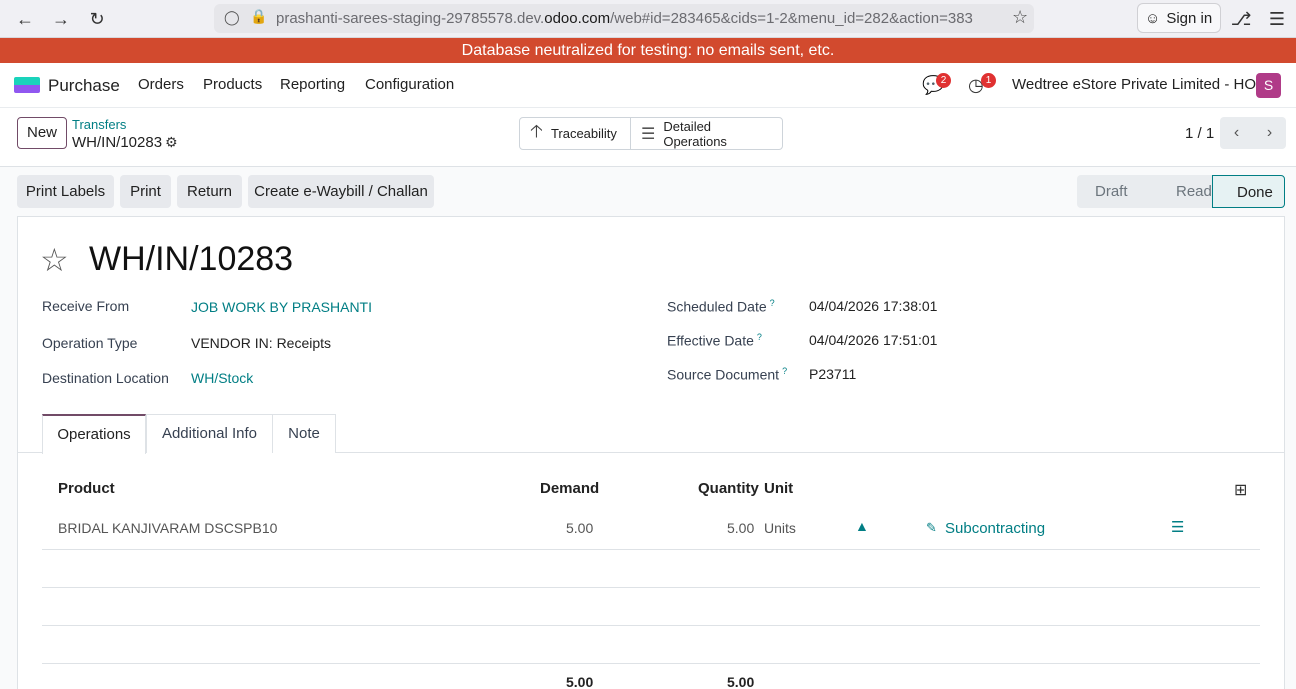  I want to click on status-bar: Draft Ready Done, so click(1181, 191).